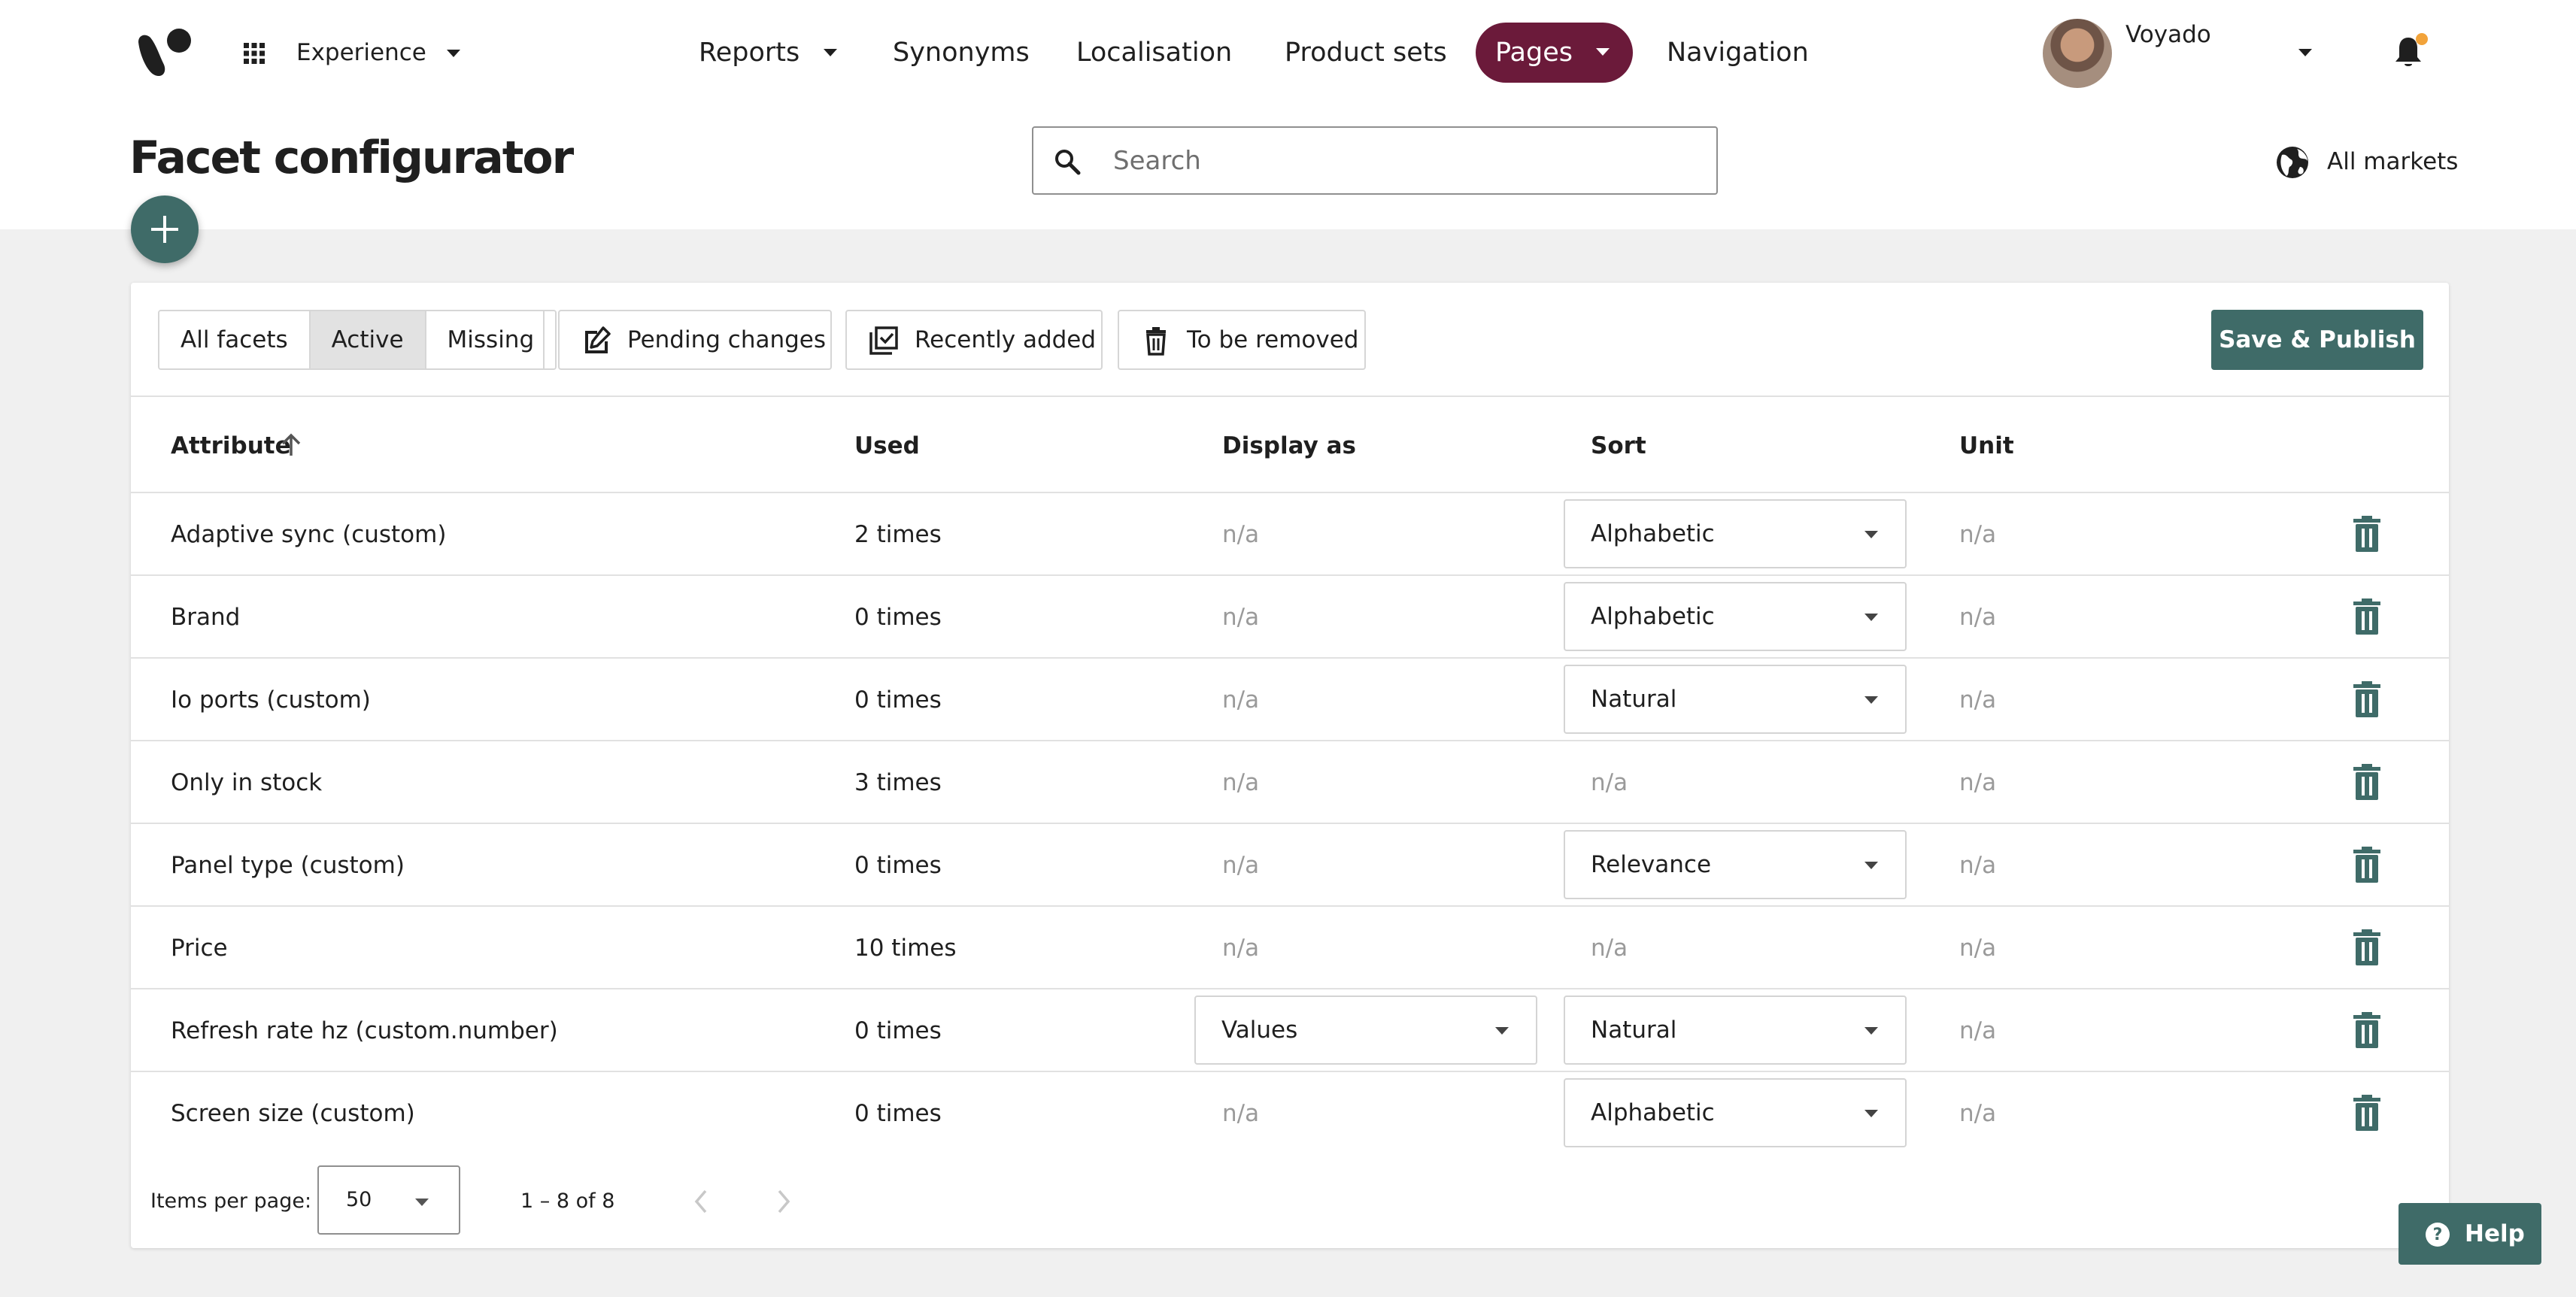  I want to click on logo-icon, so click(164, 53).